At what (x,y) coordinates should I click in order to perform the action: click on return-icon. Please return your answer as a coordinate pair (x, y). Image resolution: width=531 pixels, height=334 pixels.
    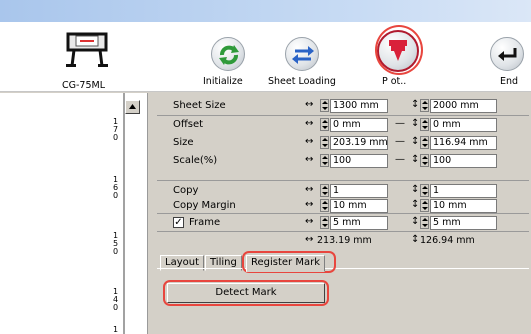
    Looking at the image, I should click on (507, 54).